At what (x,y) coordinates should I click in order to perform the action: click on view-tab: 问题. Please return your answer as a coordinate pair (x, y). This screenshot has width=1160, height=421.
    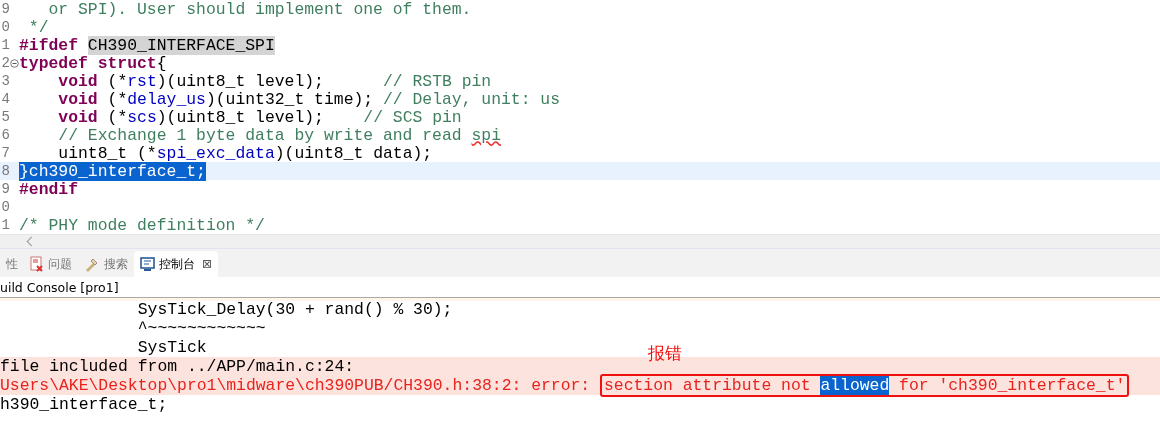
    Looking at the image, I should click on (51, 264).